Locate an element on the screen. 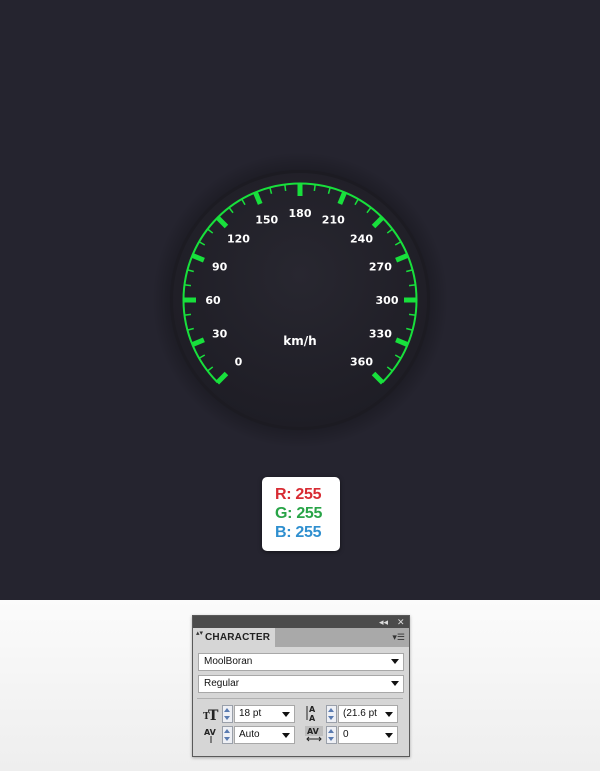 The width and height of the screenshot is (600, 771). rgb-color-note: R: 255 G: 255 B: 255 is located at coordinates (301, 514).